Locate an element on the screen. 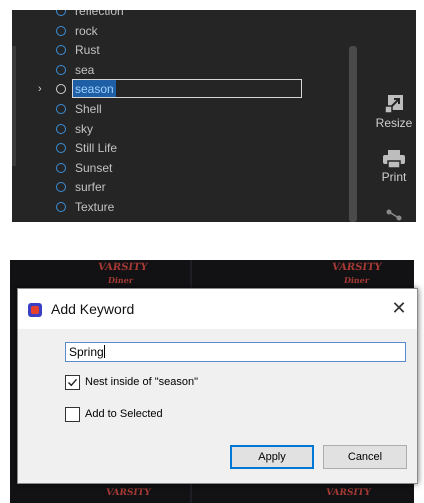  add-to-selected-label: Add to Selected is located at coordinates (124, 414).